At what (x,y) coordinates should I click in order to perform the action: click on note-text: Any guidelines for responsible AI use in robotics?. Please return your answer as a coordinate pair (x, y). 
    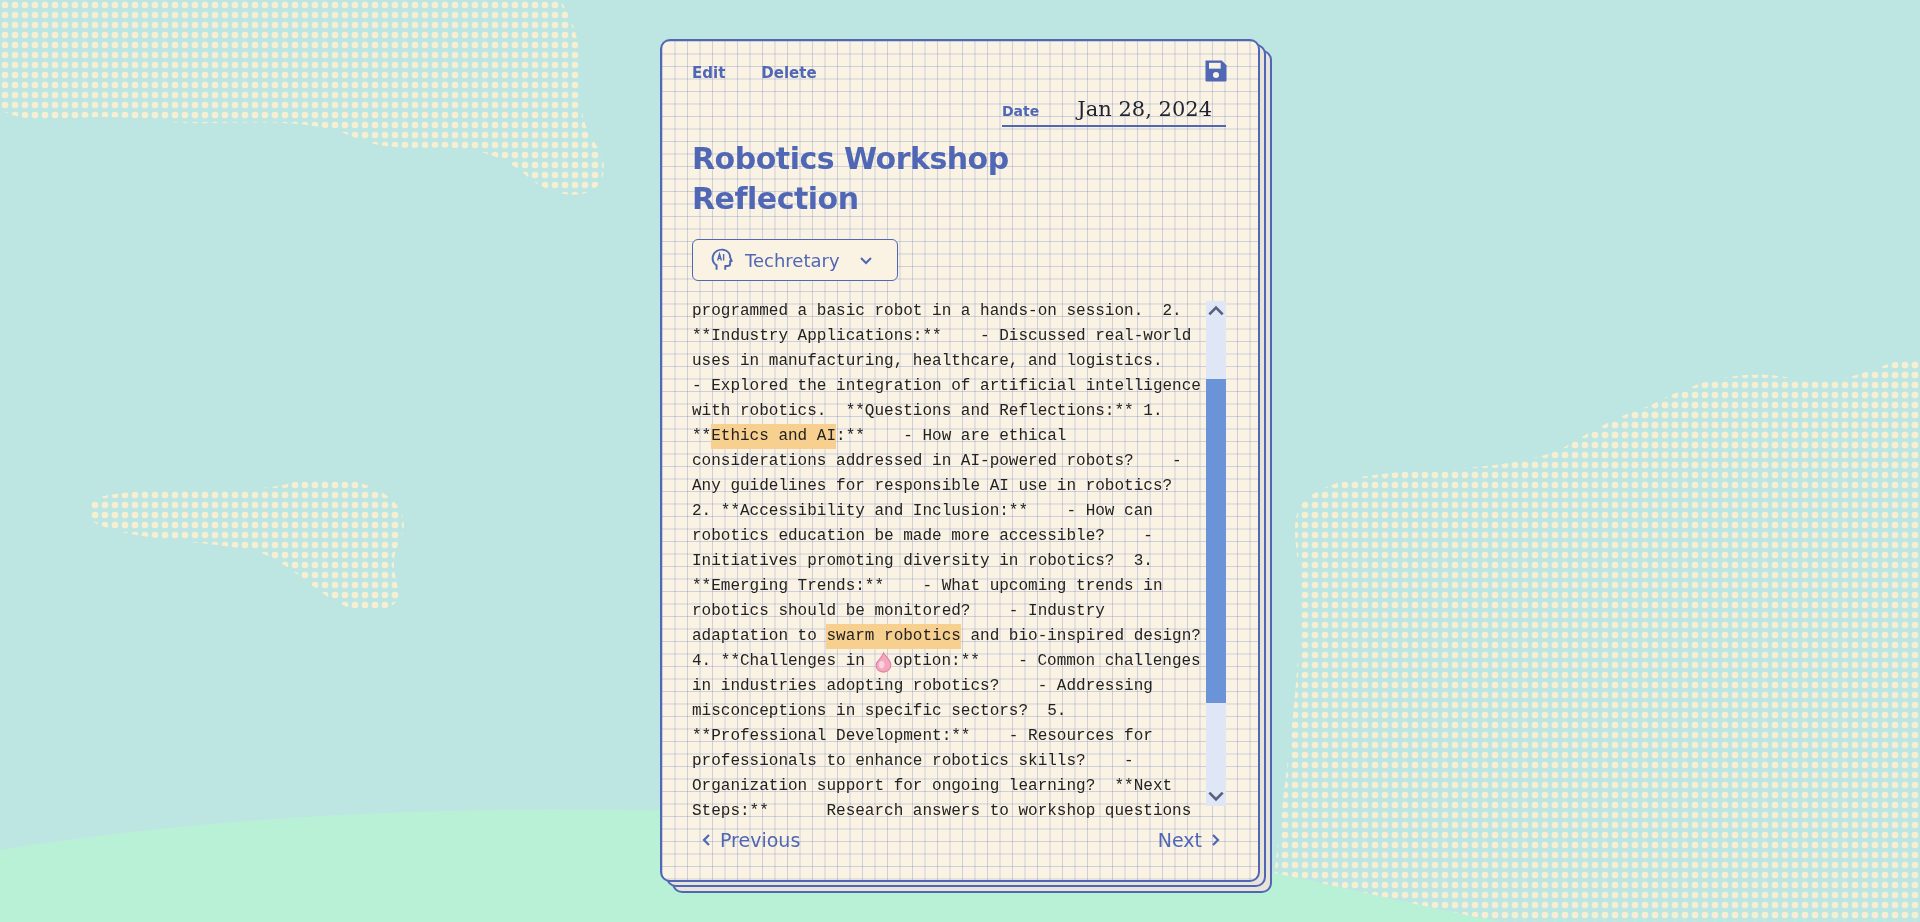
    Looking at the image, I should click on (932, 486).